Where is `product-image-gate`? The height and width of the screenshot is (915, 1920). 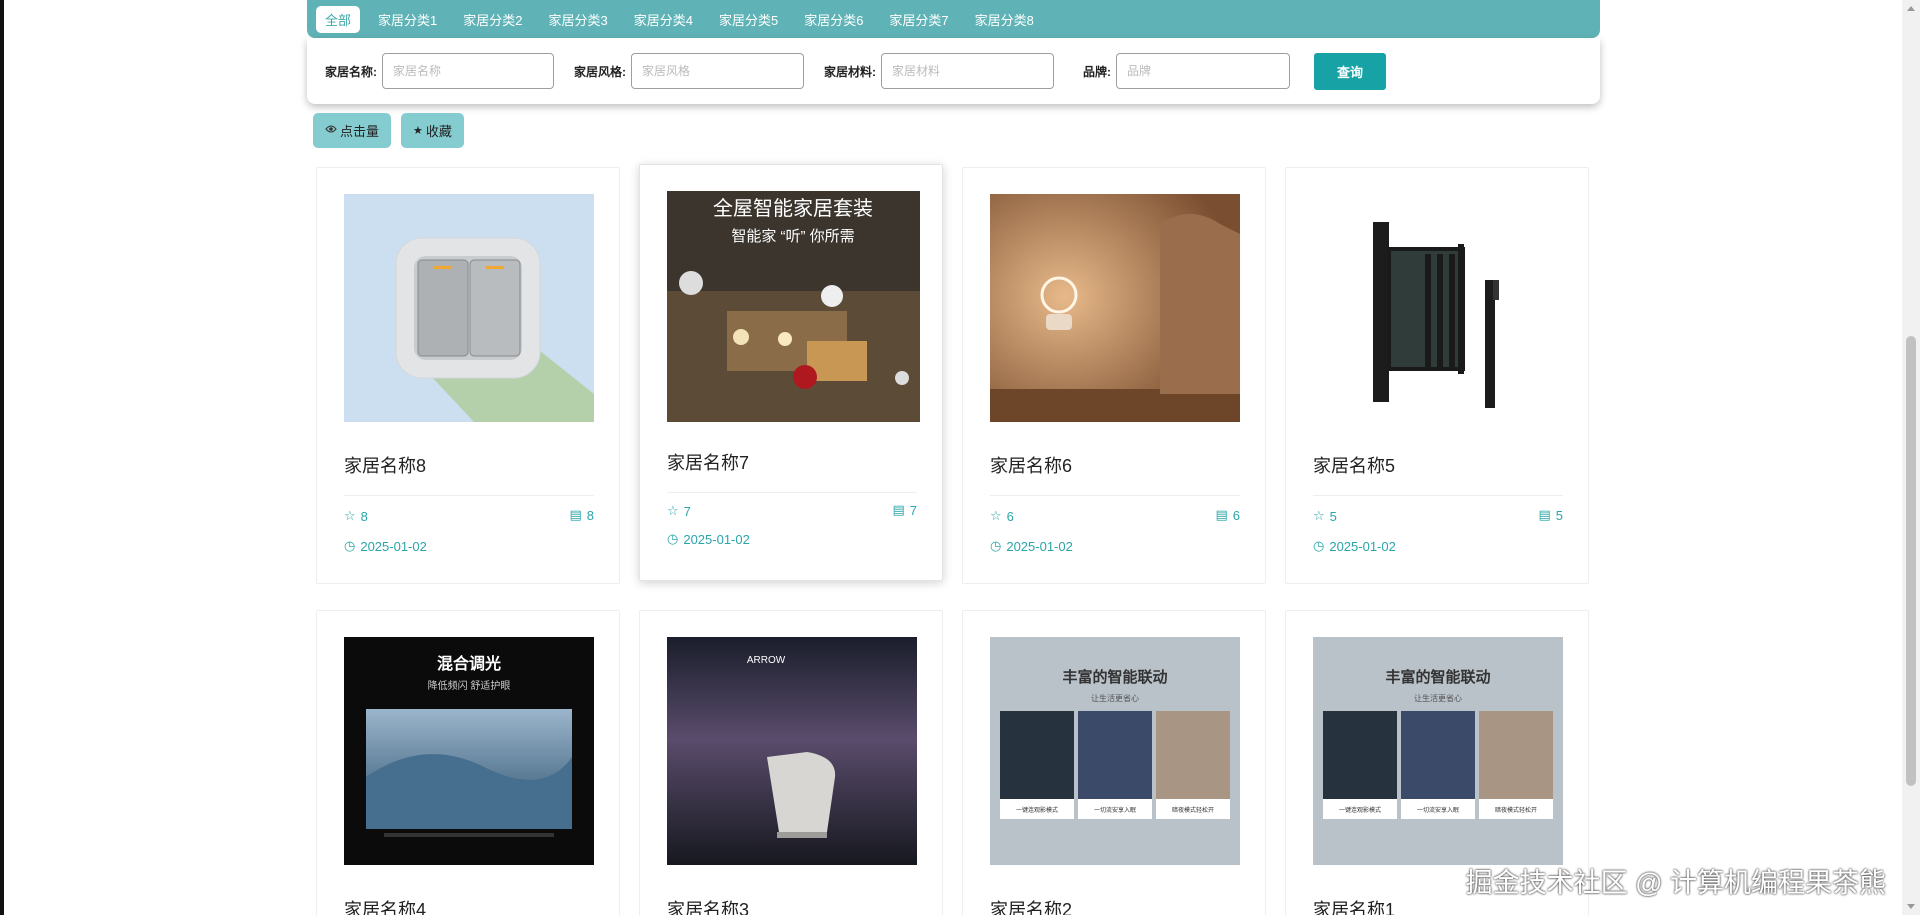 product-image-gate is located at coordinates (1438, 308).